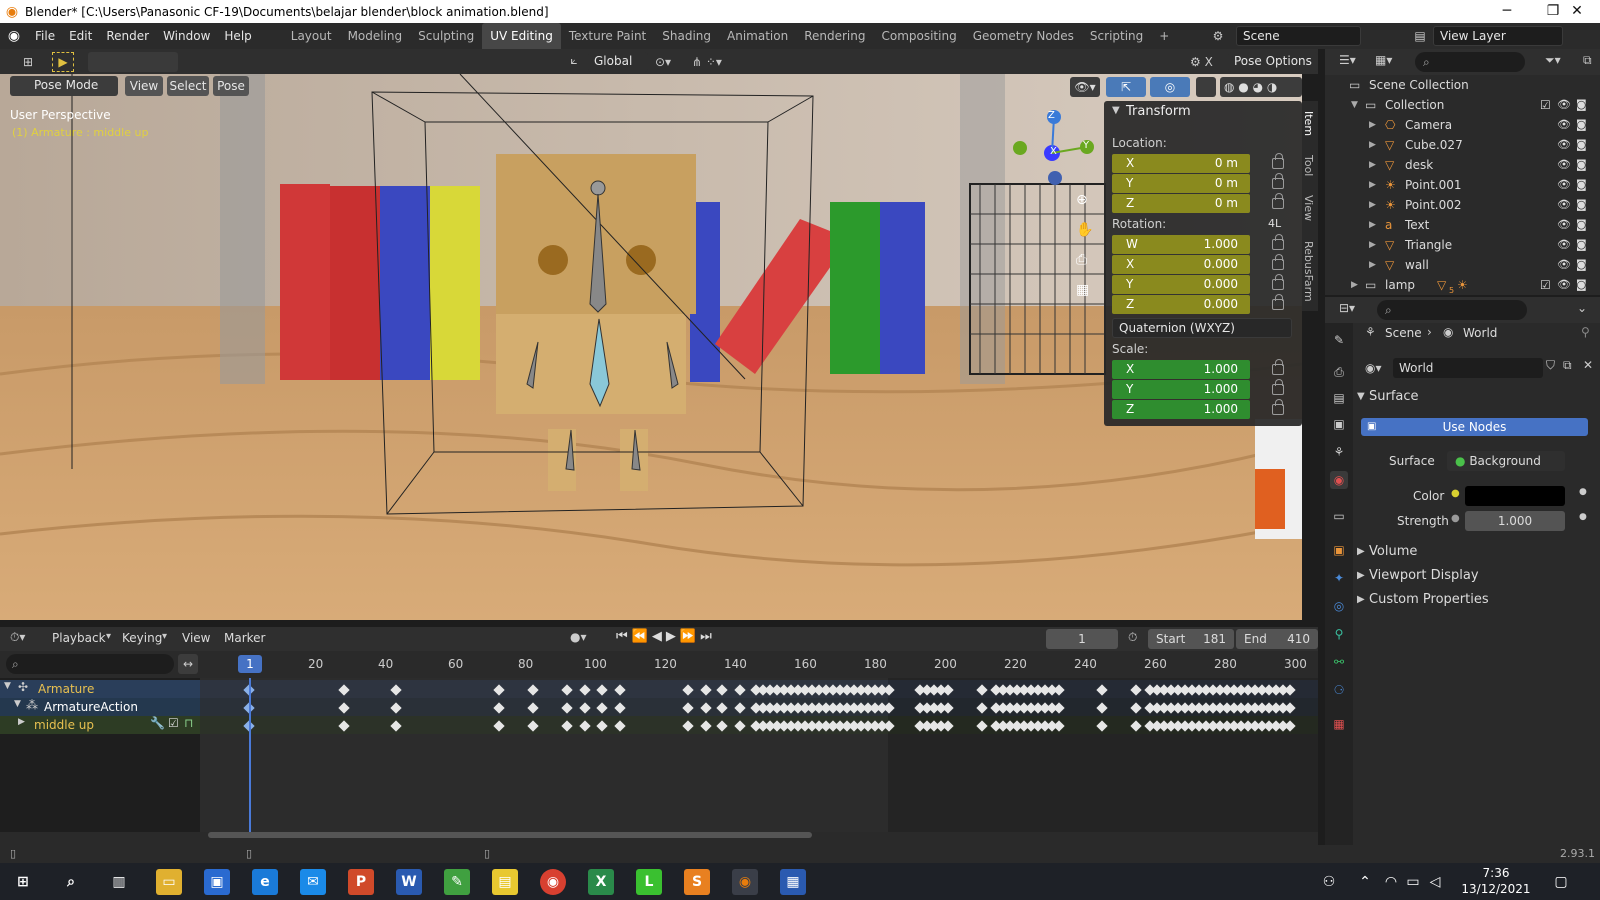 The width and height of the screenshot is (1600, 900). I want to click on notifications-icon: ▢, so click(1561, 882).